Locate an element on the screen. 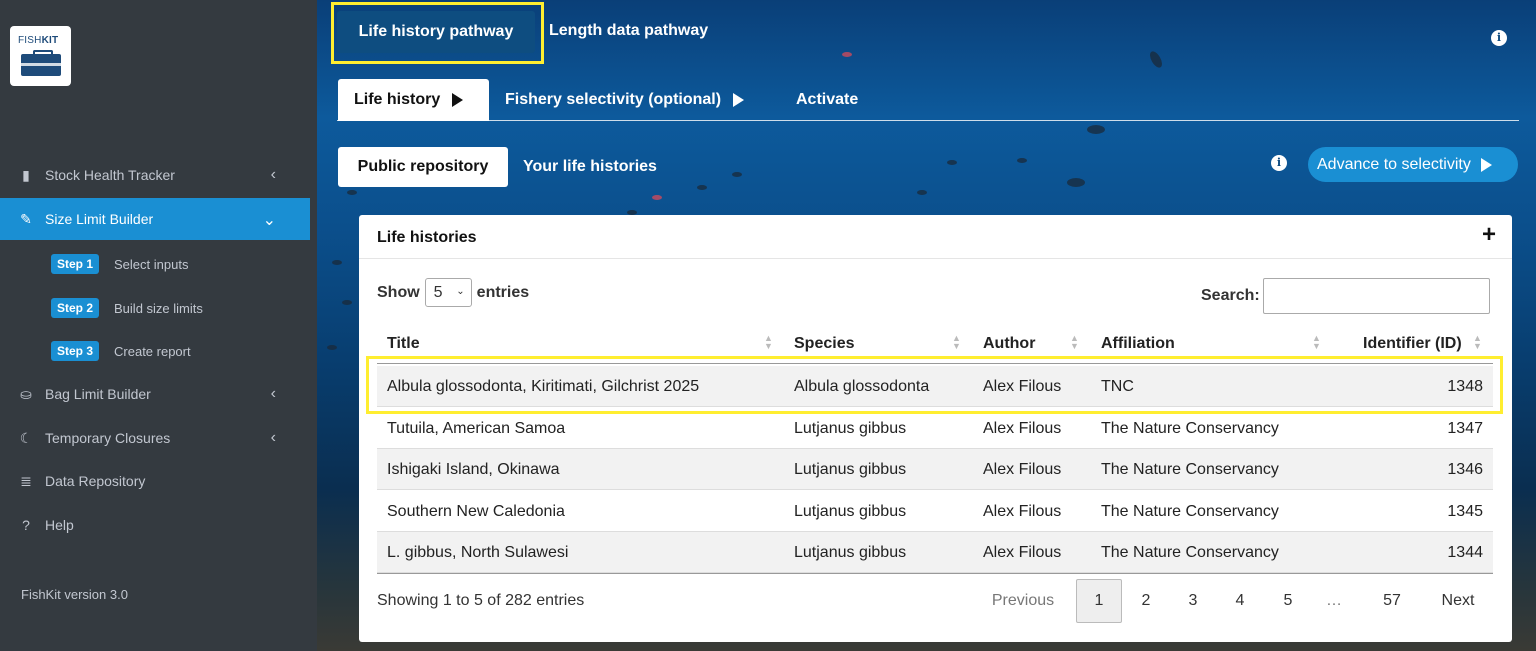 The image size is (1536, 651). column-header-author: Author is located at coordinates (1009, 344).